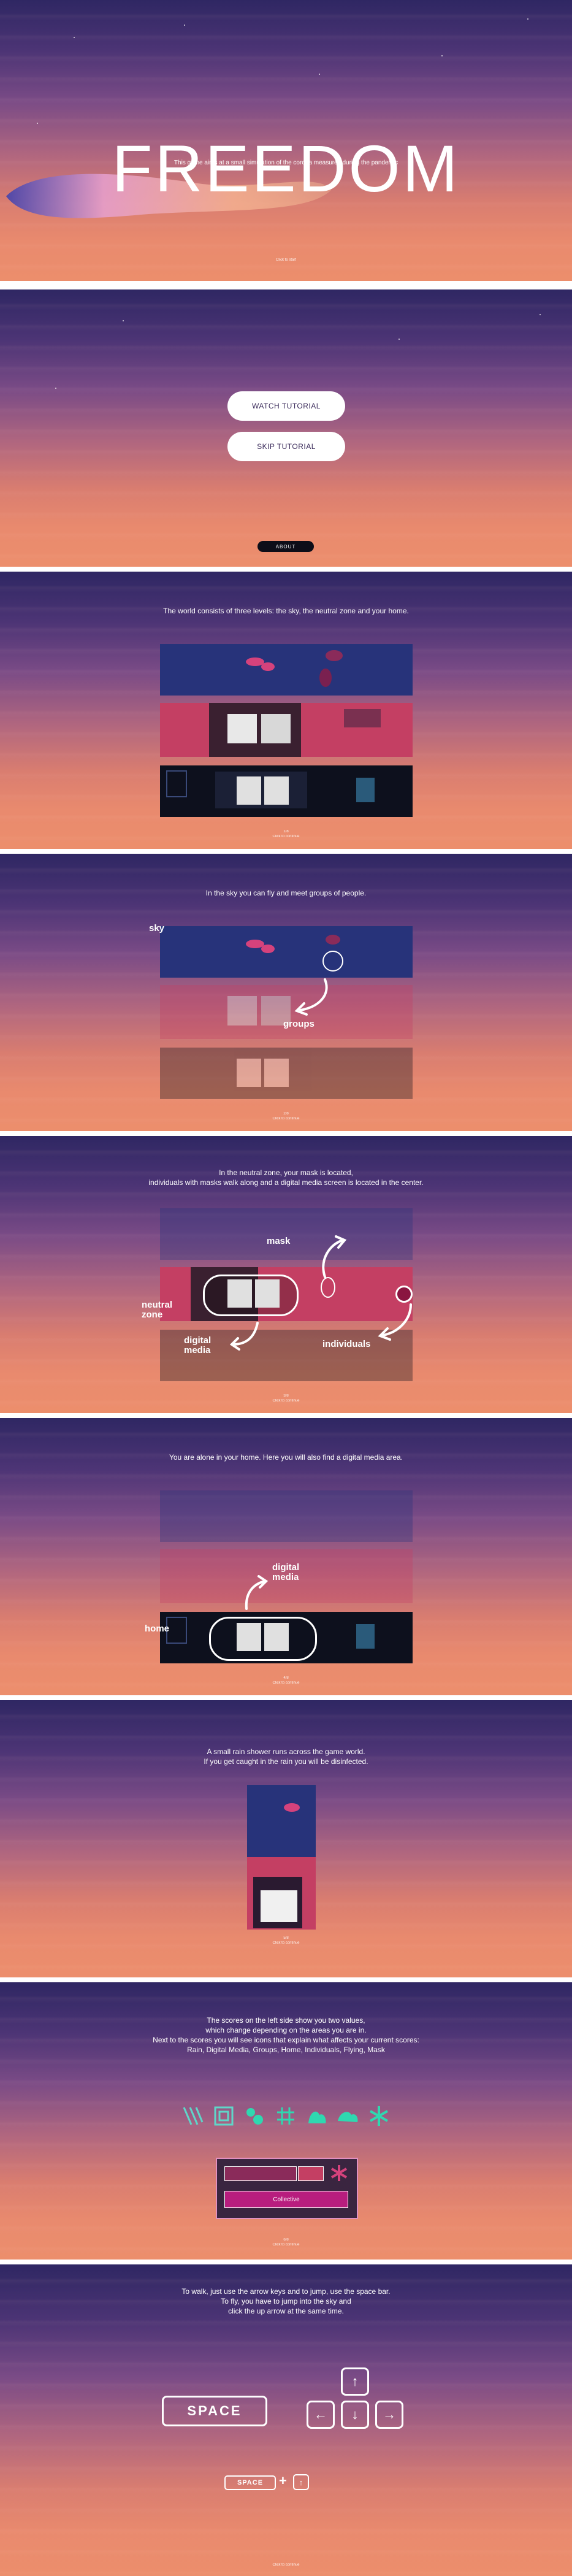  I want to click on about-button: ABOUT, so click(285, 546).